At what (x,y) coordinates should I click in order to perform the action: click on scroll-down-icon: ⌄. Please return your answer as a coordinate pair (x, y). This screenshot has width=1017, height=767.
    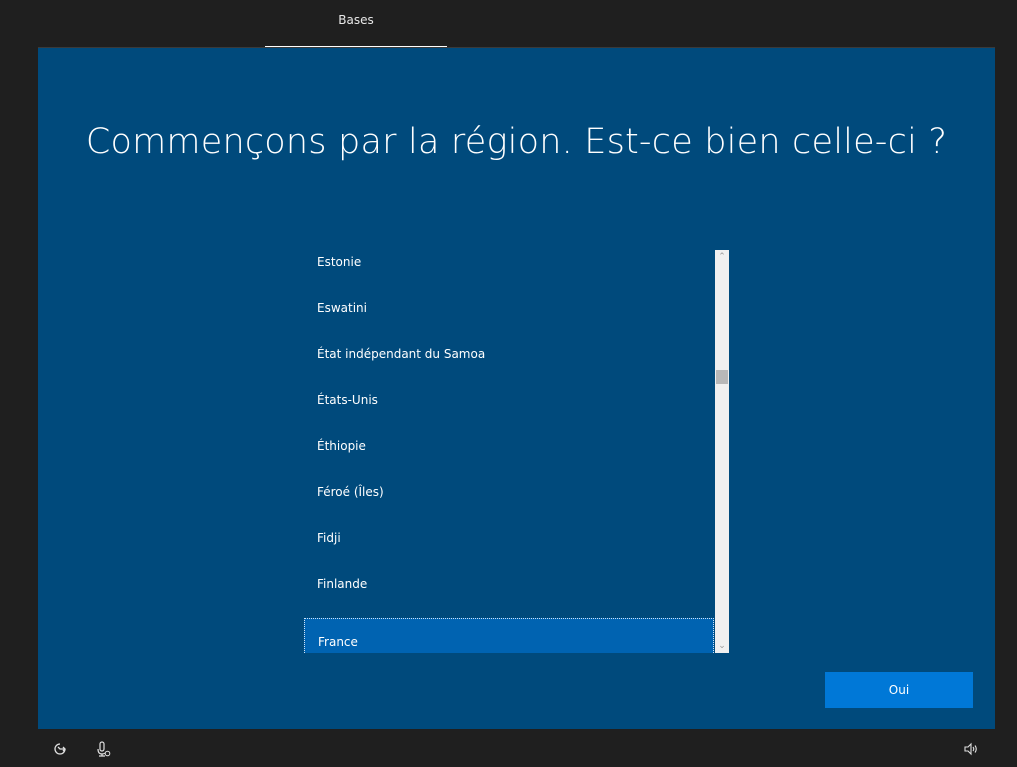
    Looking at the image, I should click on (722, 646).